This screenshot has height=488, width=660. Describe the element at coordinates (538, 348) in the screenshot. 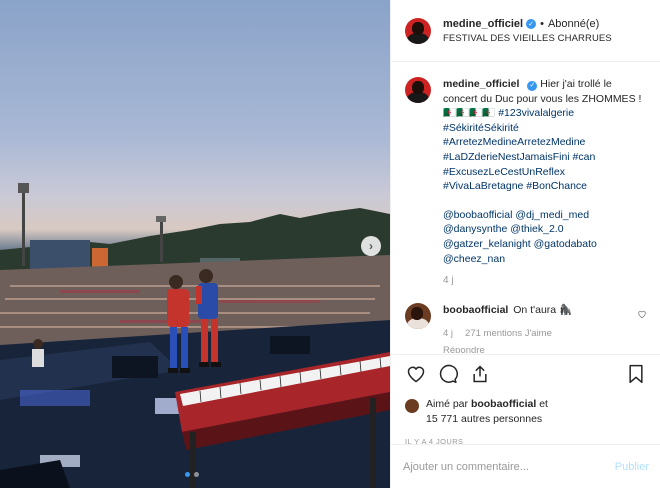

I see `reply-button: Répondre` at that location.